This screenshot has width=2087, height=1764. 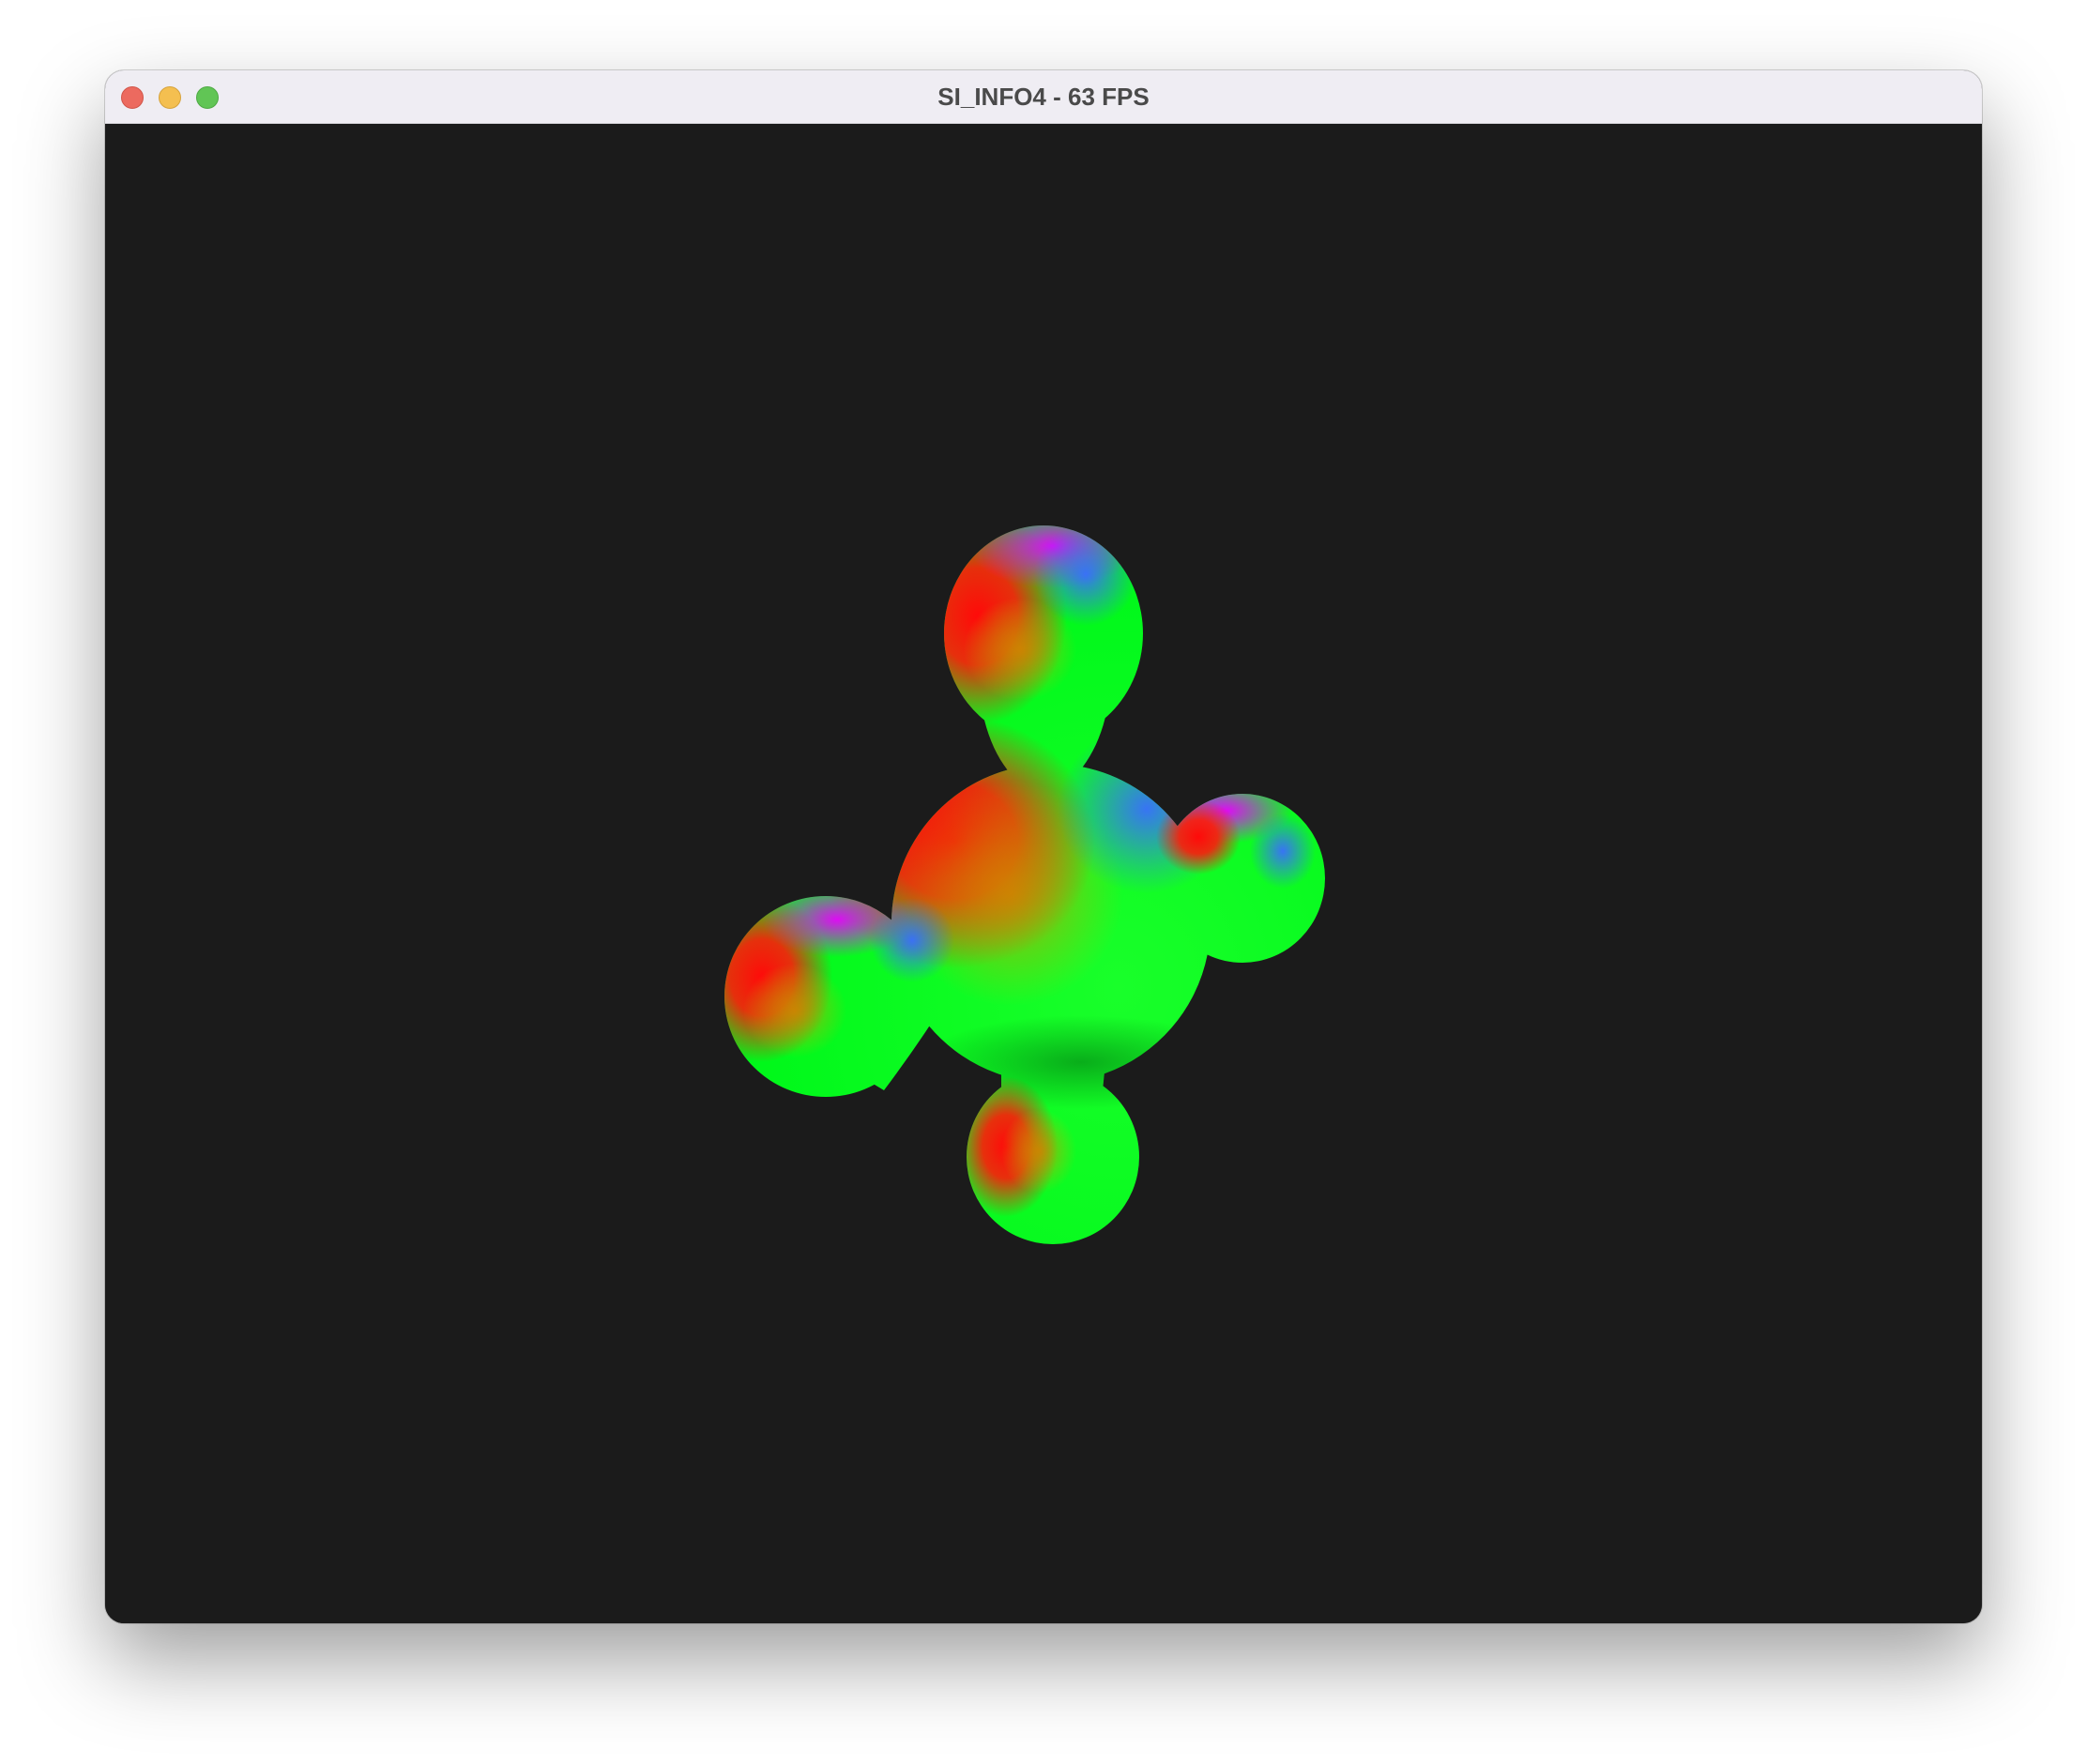 I want to click on molecule-shape, so click(x=1024, y=884).